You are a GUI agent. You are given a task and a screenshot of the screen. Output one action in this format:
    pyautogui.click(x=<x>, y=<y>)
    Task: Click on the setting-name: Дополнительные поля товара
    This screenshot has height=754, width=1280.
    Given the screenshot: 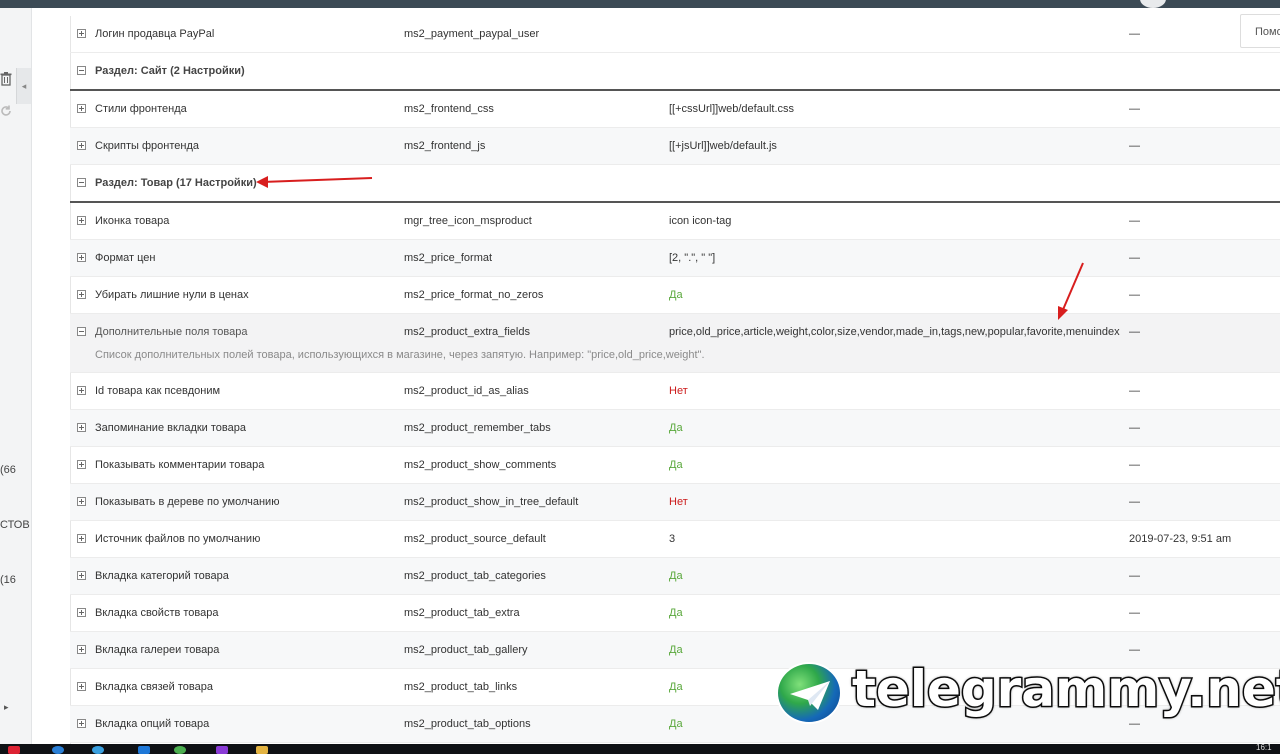 What is the action you would take?
    pyautogui.click(x=171, y=332)
    